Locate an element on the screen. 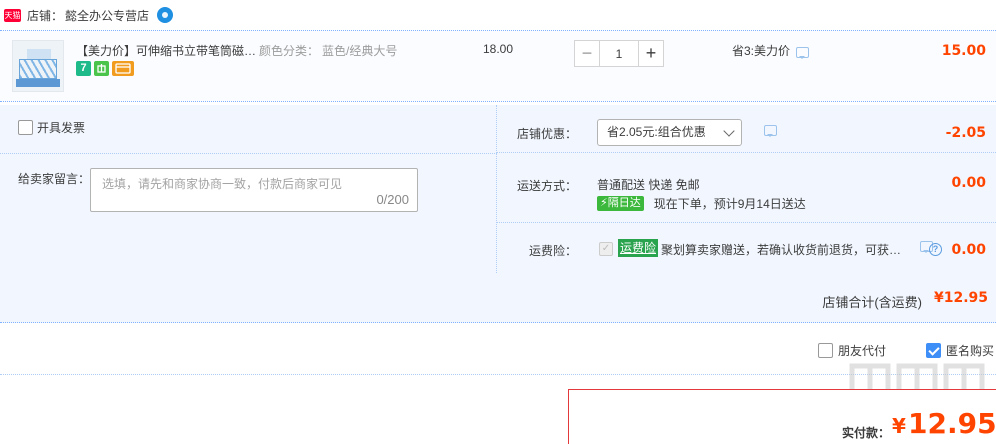 The width and height of the screenshot is (996, 444). friend-pay-option: 朋友代付 is located at coordinates (852, 350).